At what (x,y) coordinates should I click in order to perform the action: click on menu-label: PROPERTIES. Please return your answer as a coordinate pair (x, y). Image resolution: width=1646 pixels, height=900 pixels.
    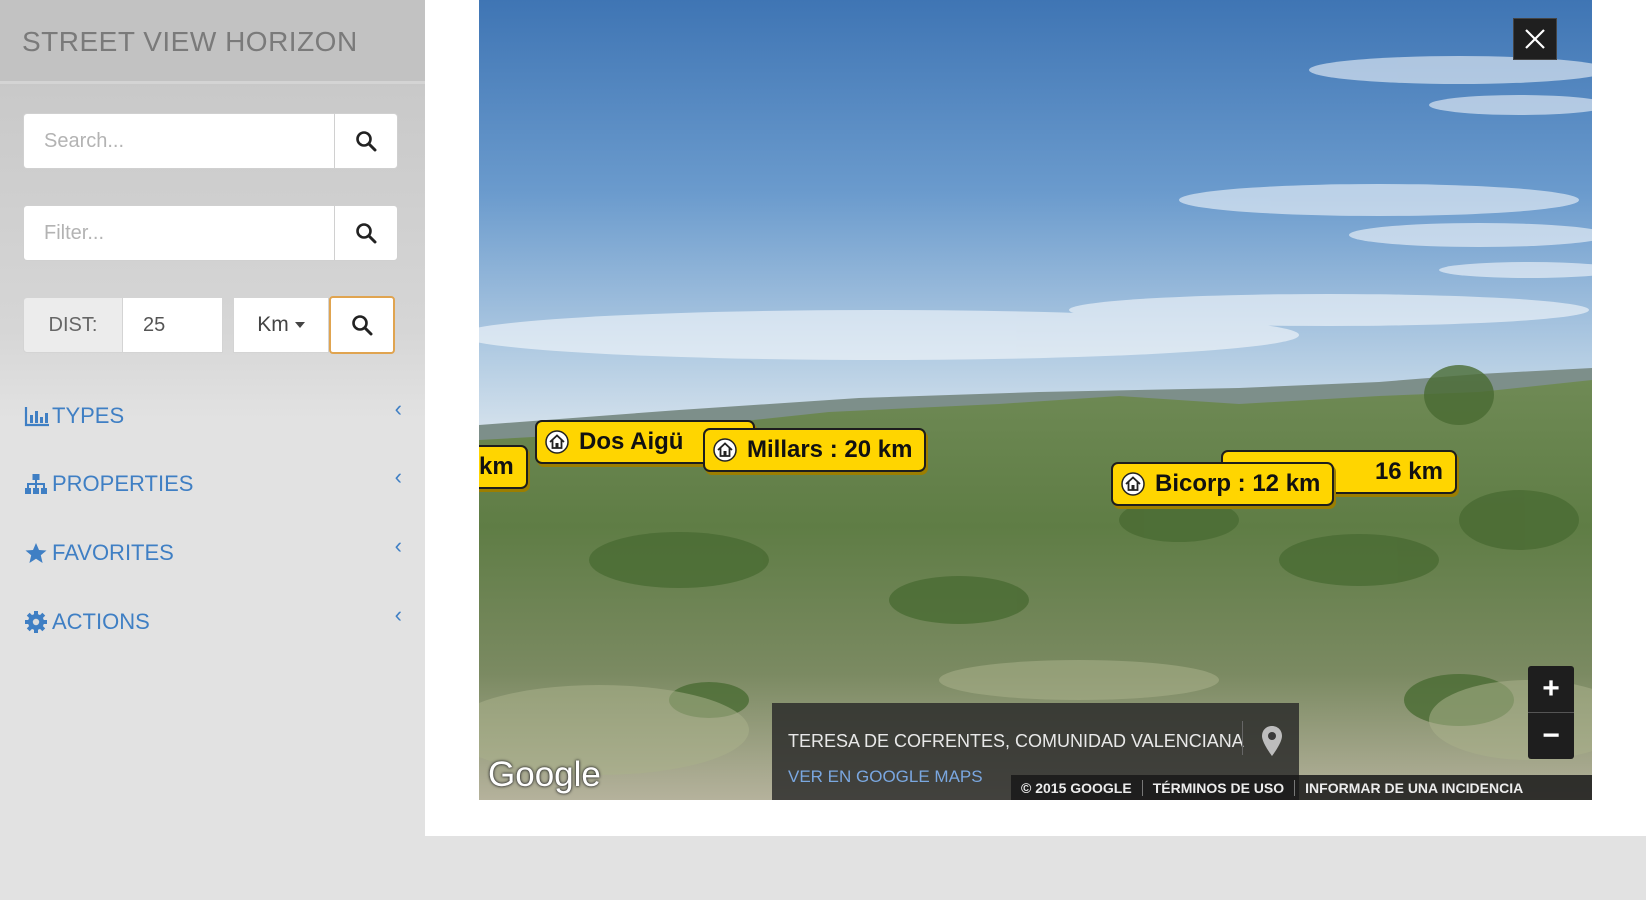
    Looking at the image, I should click on (123, 483).